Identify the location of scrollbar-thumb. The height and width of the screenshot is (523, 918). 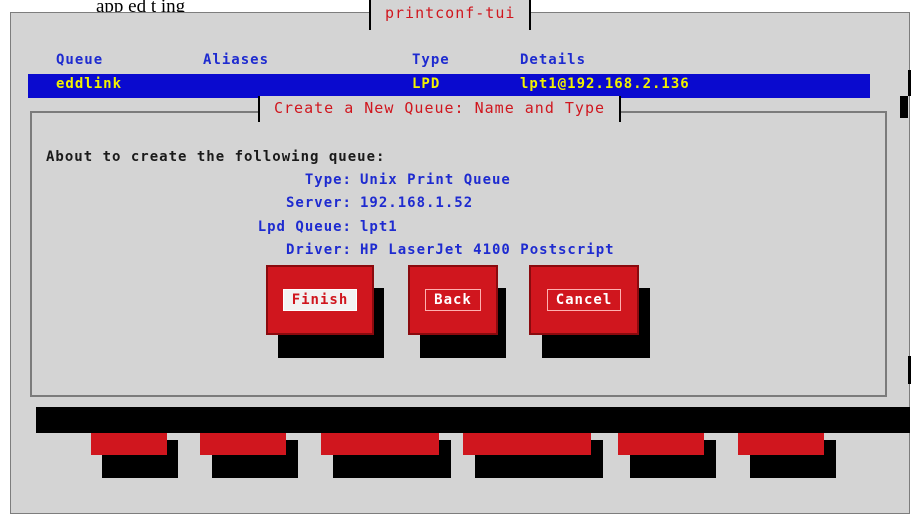
(904, 107).